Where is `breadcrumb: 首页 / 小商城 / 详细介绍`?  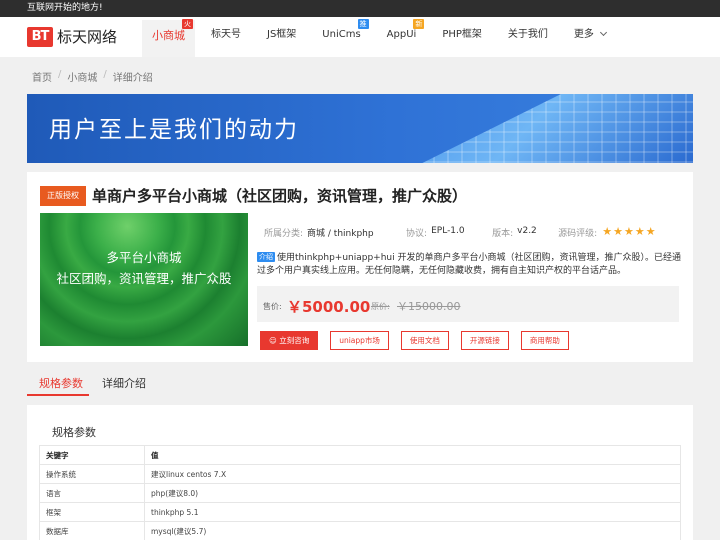
breadcrumb: 首页 / 小商城 / 详细介绍 is located at coordinates (92, 76).